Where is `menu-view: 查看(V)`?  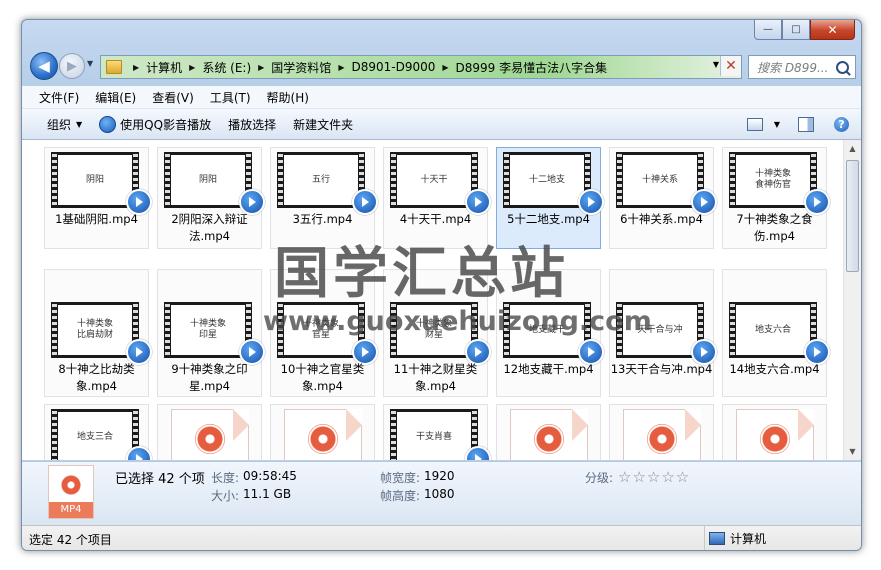 menu-view: 查看(V) is located at coordinates (173, 97).